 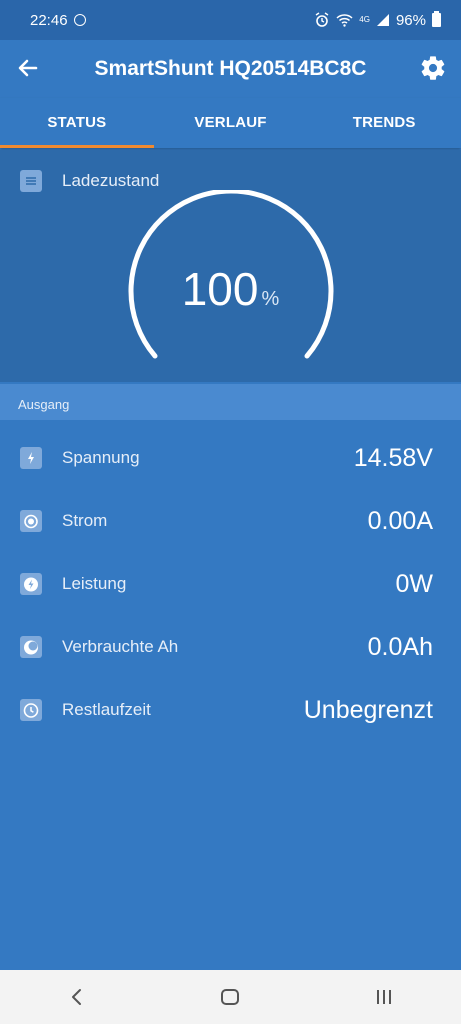 I want to click on soc-value: 100%, so click(x=230, y=289).